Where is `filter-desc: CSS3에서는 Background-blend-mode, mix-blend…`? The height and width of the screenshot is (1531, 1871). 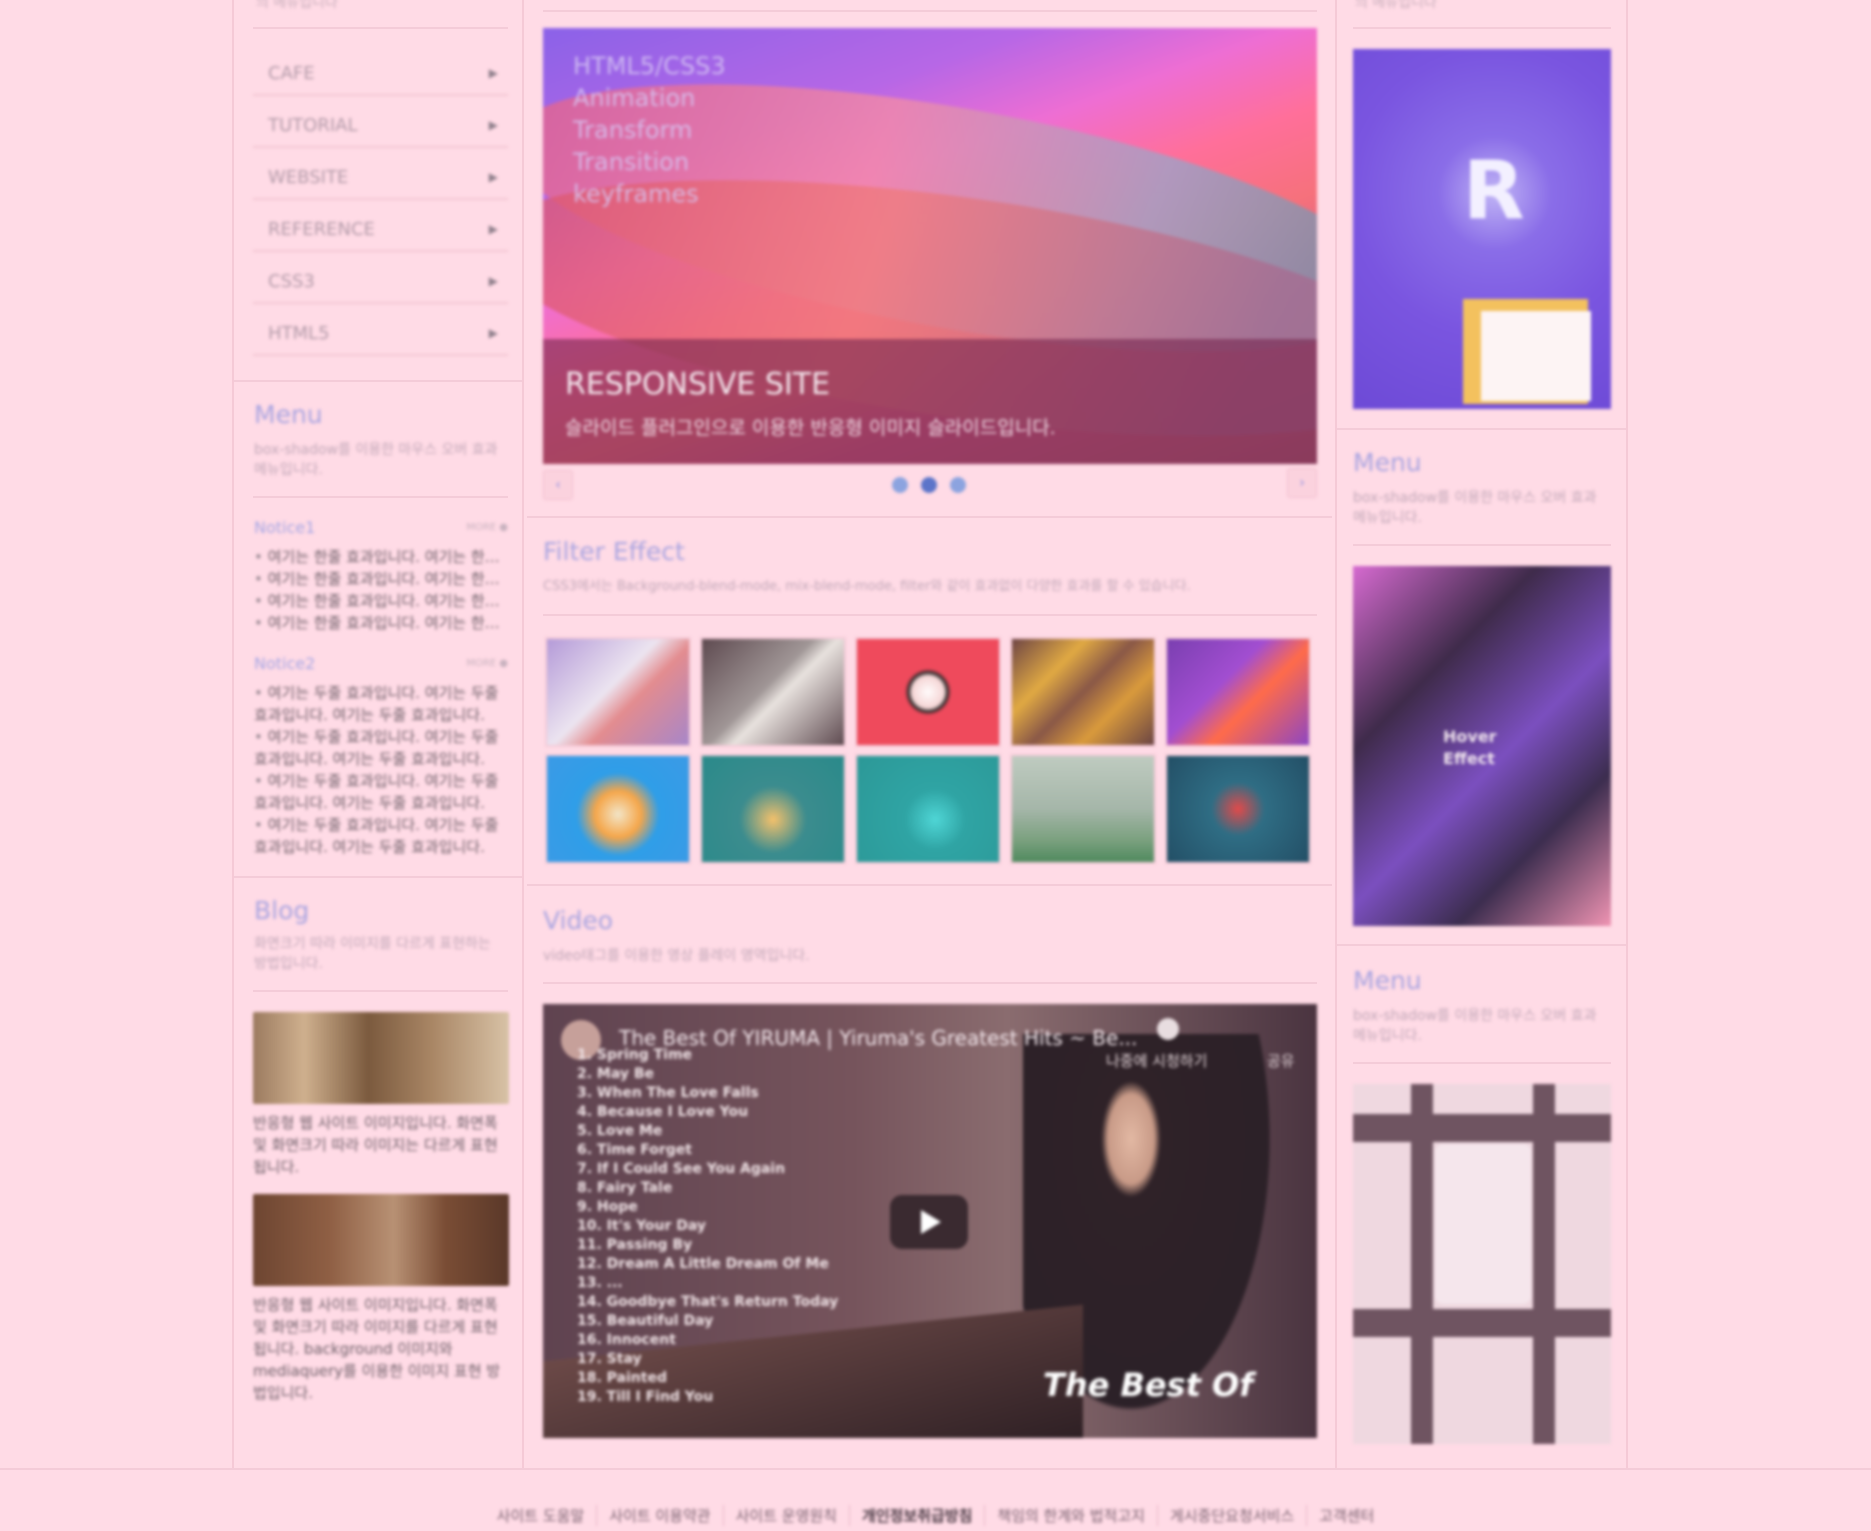
filter-desc: CSS3에서는 Background-blend-mode, mix-blend… is located at coordinates (867, 586).